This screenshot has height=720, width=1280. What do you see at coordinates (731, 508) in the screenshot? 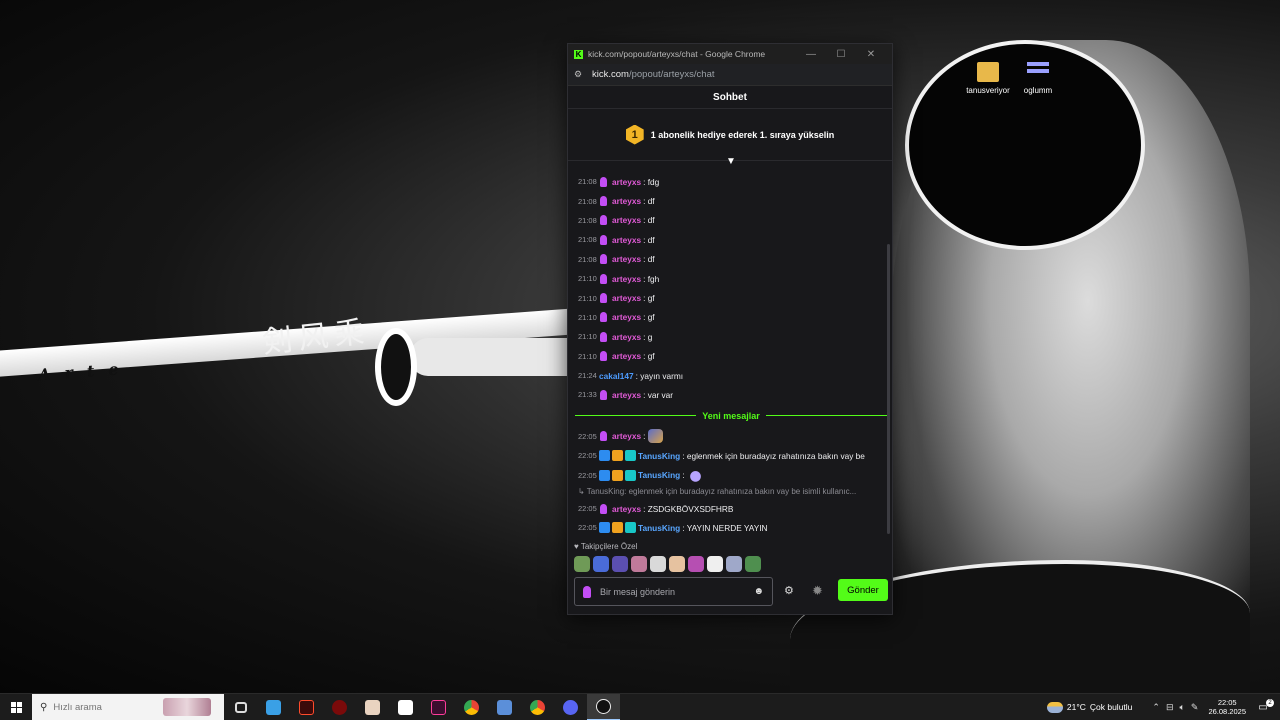
I see `chat-message: 22:05 arteyxs: ZSDGKBÖVXSDFHRB` at bounding box center [731, 508].